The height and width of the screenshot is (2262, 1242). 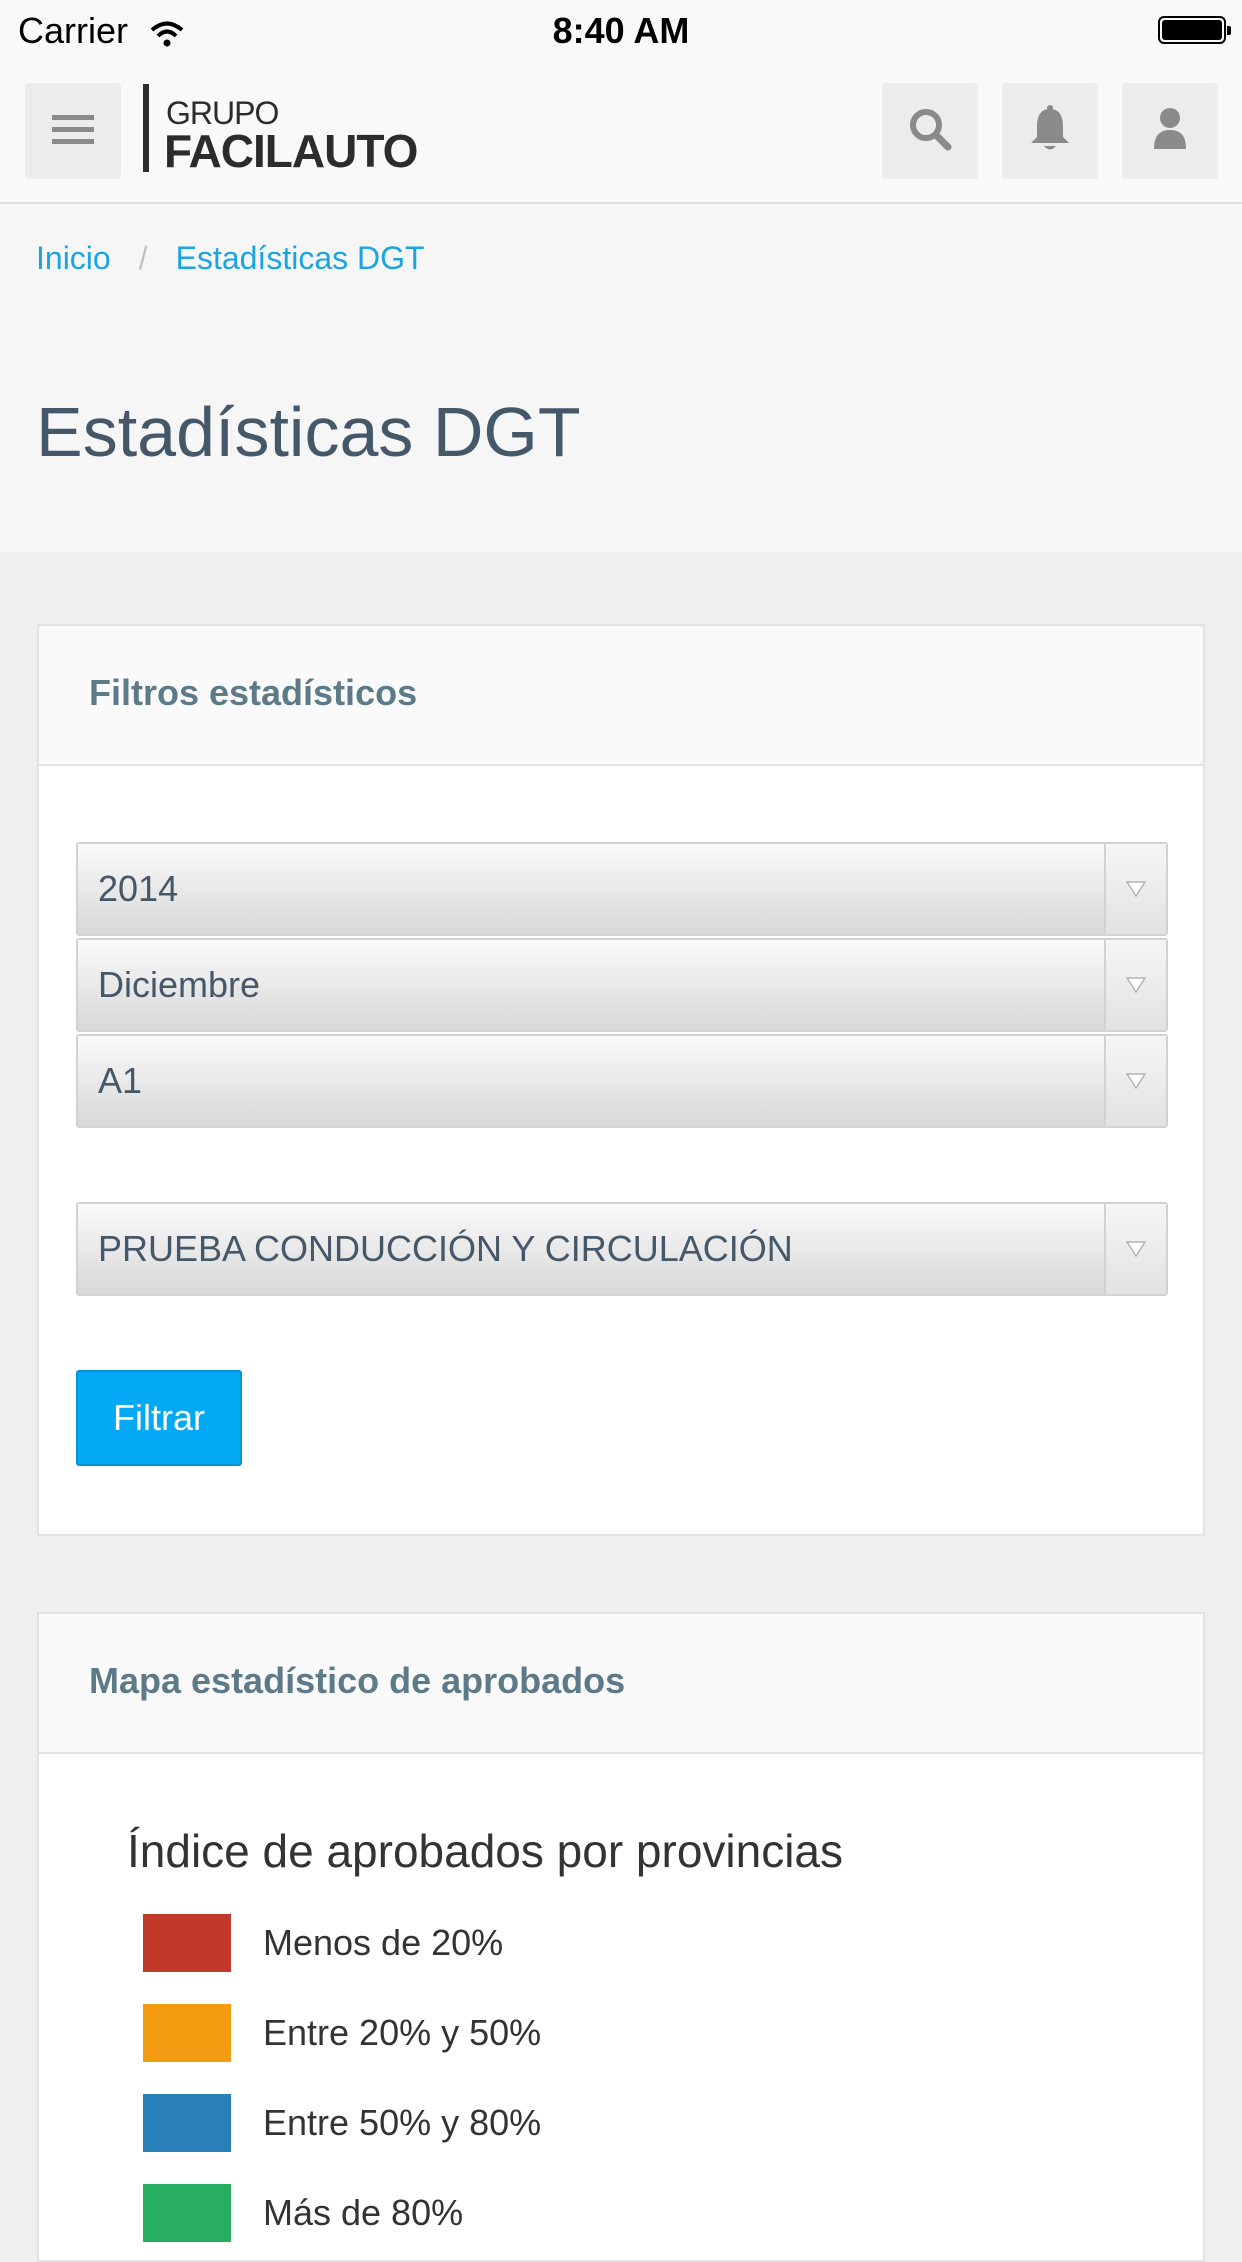 I want to click on map-card-header: Mapa estadístico de aprobados, so click(x=621, y=1684).